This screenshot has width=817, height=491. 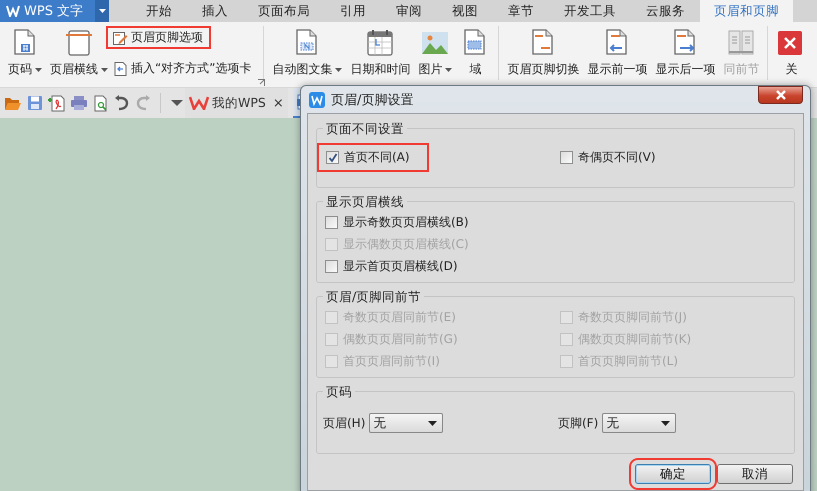 I want to click on ribbon-button: 日期和时间, so click(x=380, y=53).